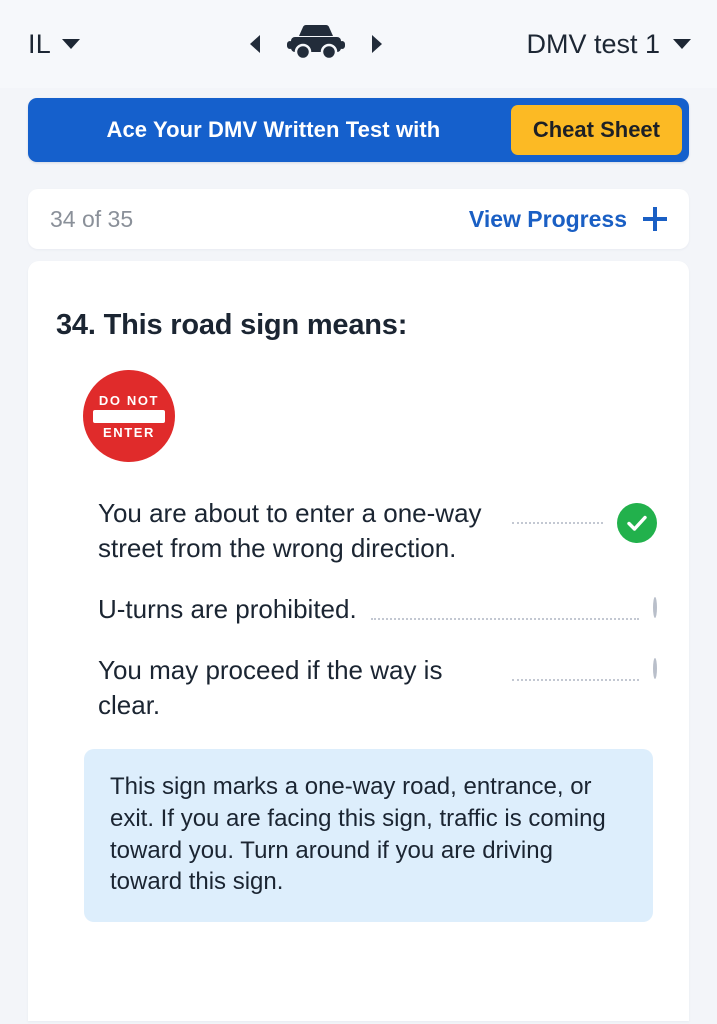  What do you see at coordinates (273, 129) in the screenshot?
I see `promo-banner-text: Ace Your DMV Written Test with` at bounding box center [273, 129].